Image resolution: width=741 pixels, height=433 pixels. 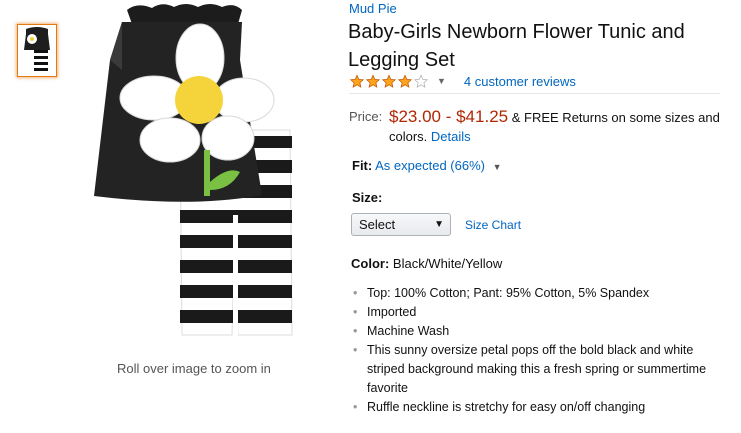 I want to click on product-thumbnail, so click(x=37, y=50).